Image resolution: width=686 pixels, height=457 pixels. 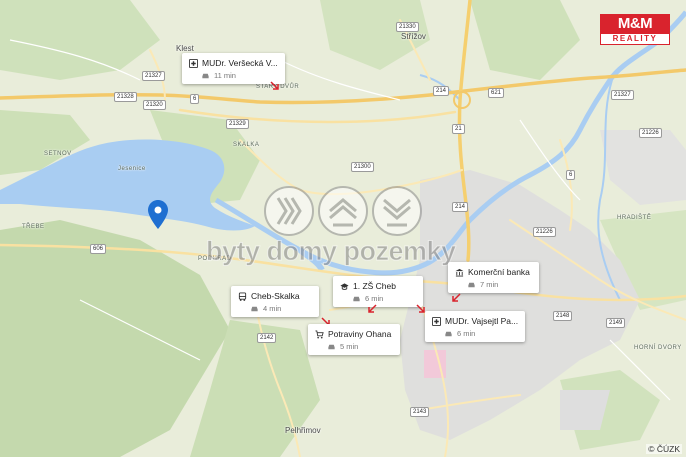 What do you see at coordinates (420, 412) in the screenshot?
I see `road-shield: 2143` at bounding box center [420, 412].